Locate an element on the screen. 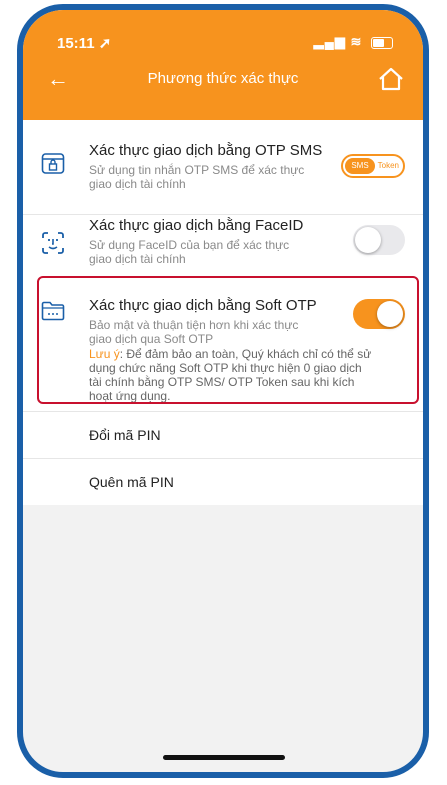 Image resolution: width=447 pixels, height=785 pixels. home-indicator is located at coordinates (224, 757).